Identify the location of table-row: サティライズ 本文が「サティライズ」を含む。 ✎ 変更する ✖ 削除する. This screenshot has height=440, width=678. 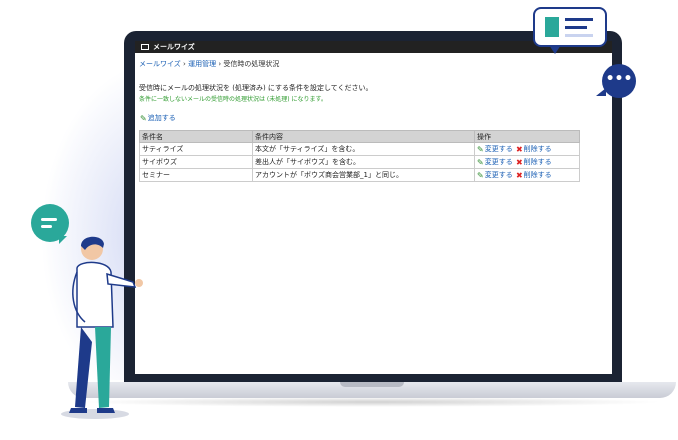
(359, 149).